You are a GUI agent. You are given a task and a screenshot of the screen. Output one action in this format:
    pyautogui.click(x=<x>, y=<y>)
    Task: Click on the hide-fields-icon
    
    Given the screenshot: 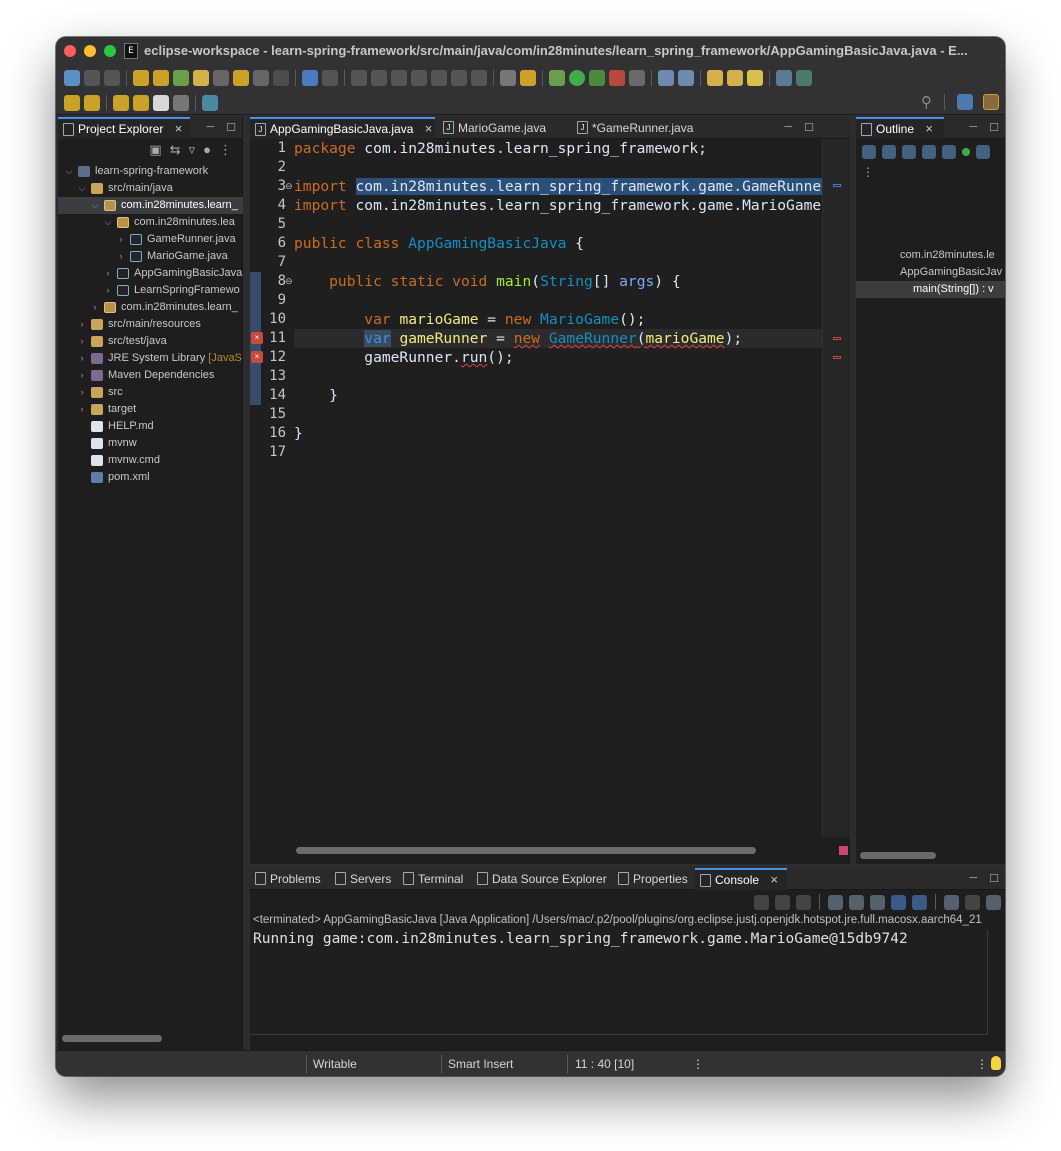 What is the action you would take?
    pyautogui.click(x=909, y=152)
    